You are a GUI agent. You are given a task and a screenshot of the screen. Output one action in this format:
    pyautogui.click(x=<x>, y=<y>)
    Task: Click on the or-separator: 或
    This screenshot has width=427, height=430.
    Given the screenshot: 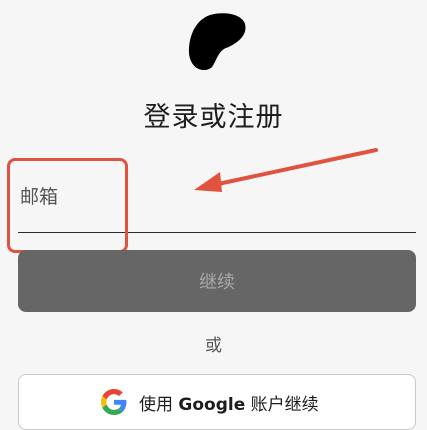 What is the action you would take?
    pyautogui.click(x=213, y=346)
    